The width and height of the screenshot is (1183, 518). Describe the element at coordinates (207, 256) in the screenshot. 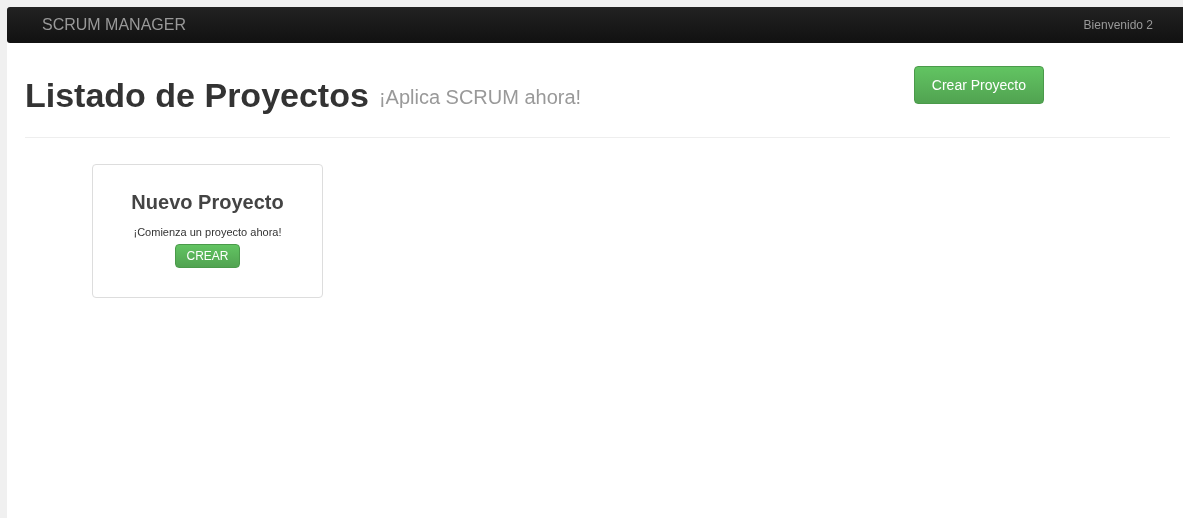

I see `create-button: CREAR` at that location.